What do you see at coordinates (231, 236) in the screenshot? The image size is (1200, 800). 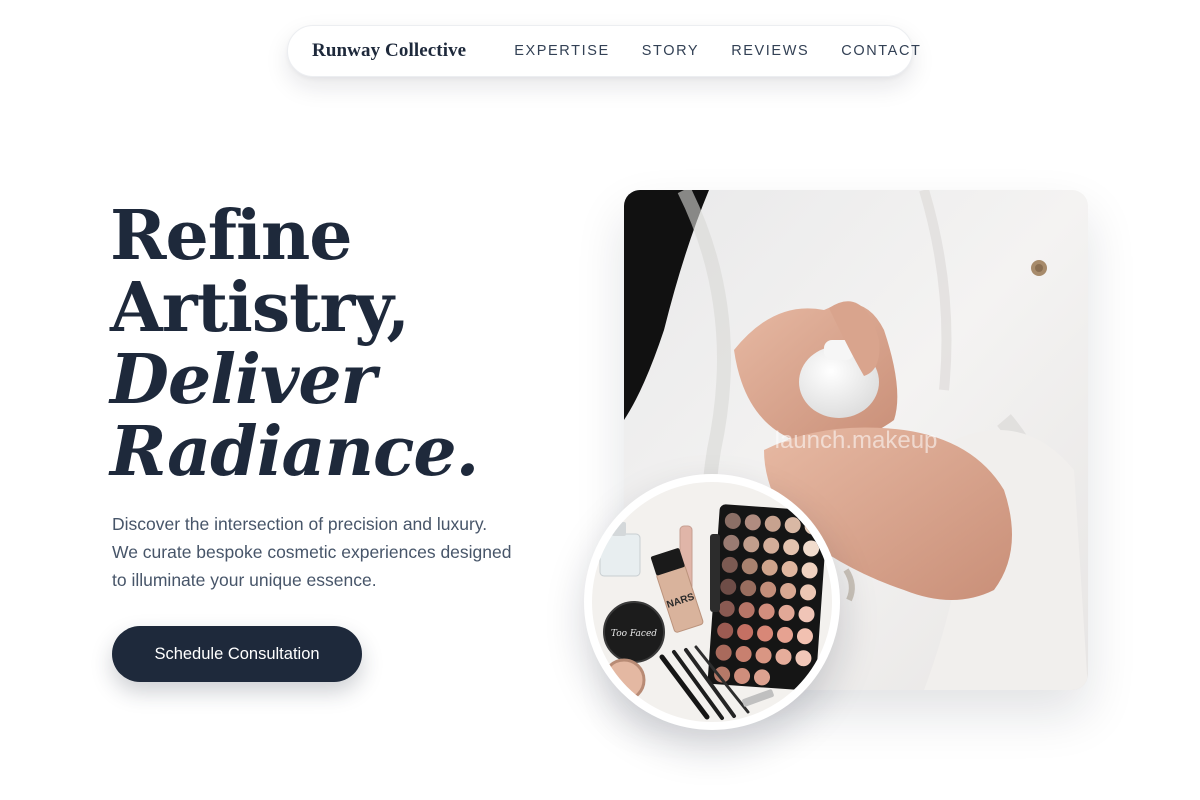 I see `headline-line-1: Refine` at bounding box center [231, 236].